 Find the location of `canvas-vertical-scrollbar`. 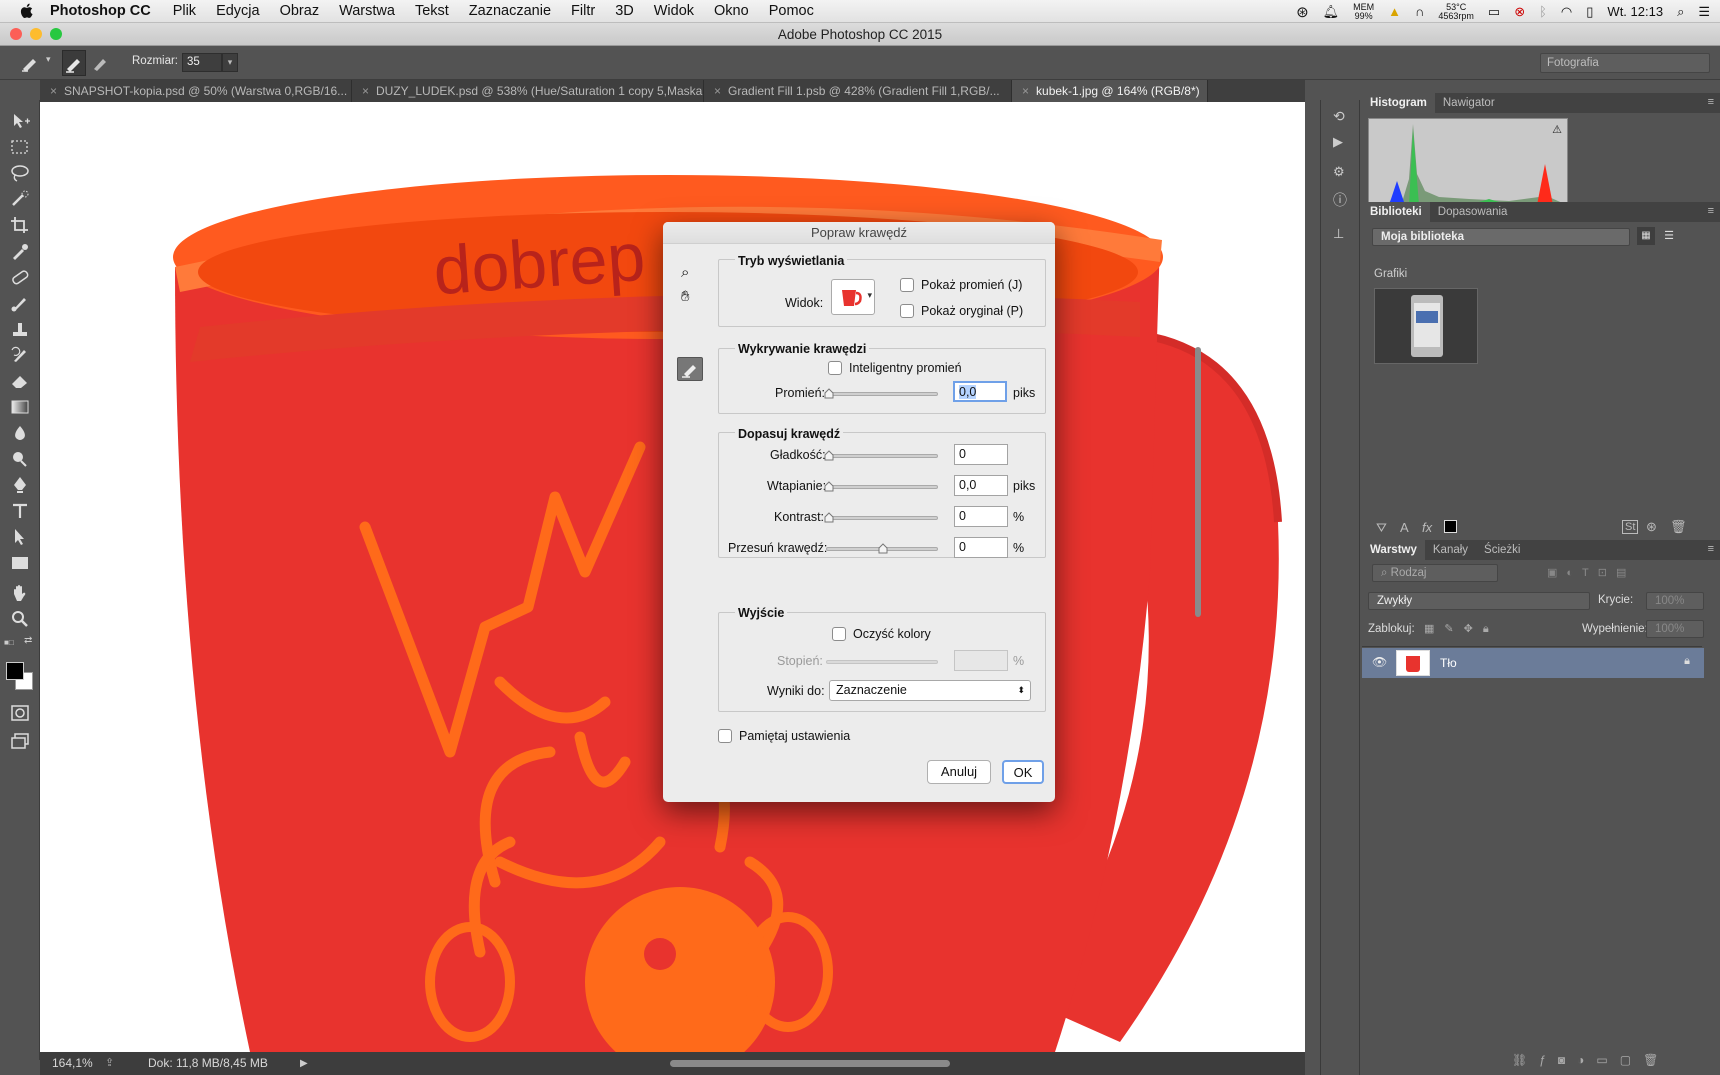

canvas-vertical-scrollbar is located at coordinates (1198, 482).